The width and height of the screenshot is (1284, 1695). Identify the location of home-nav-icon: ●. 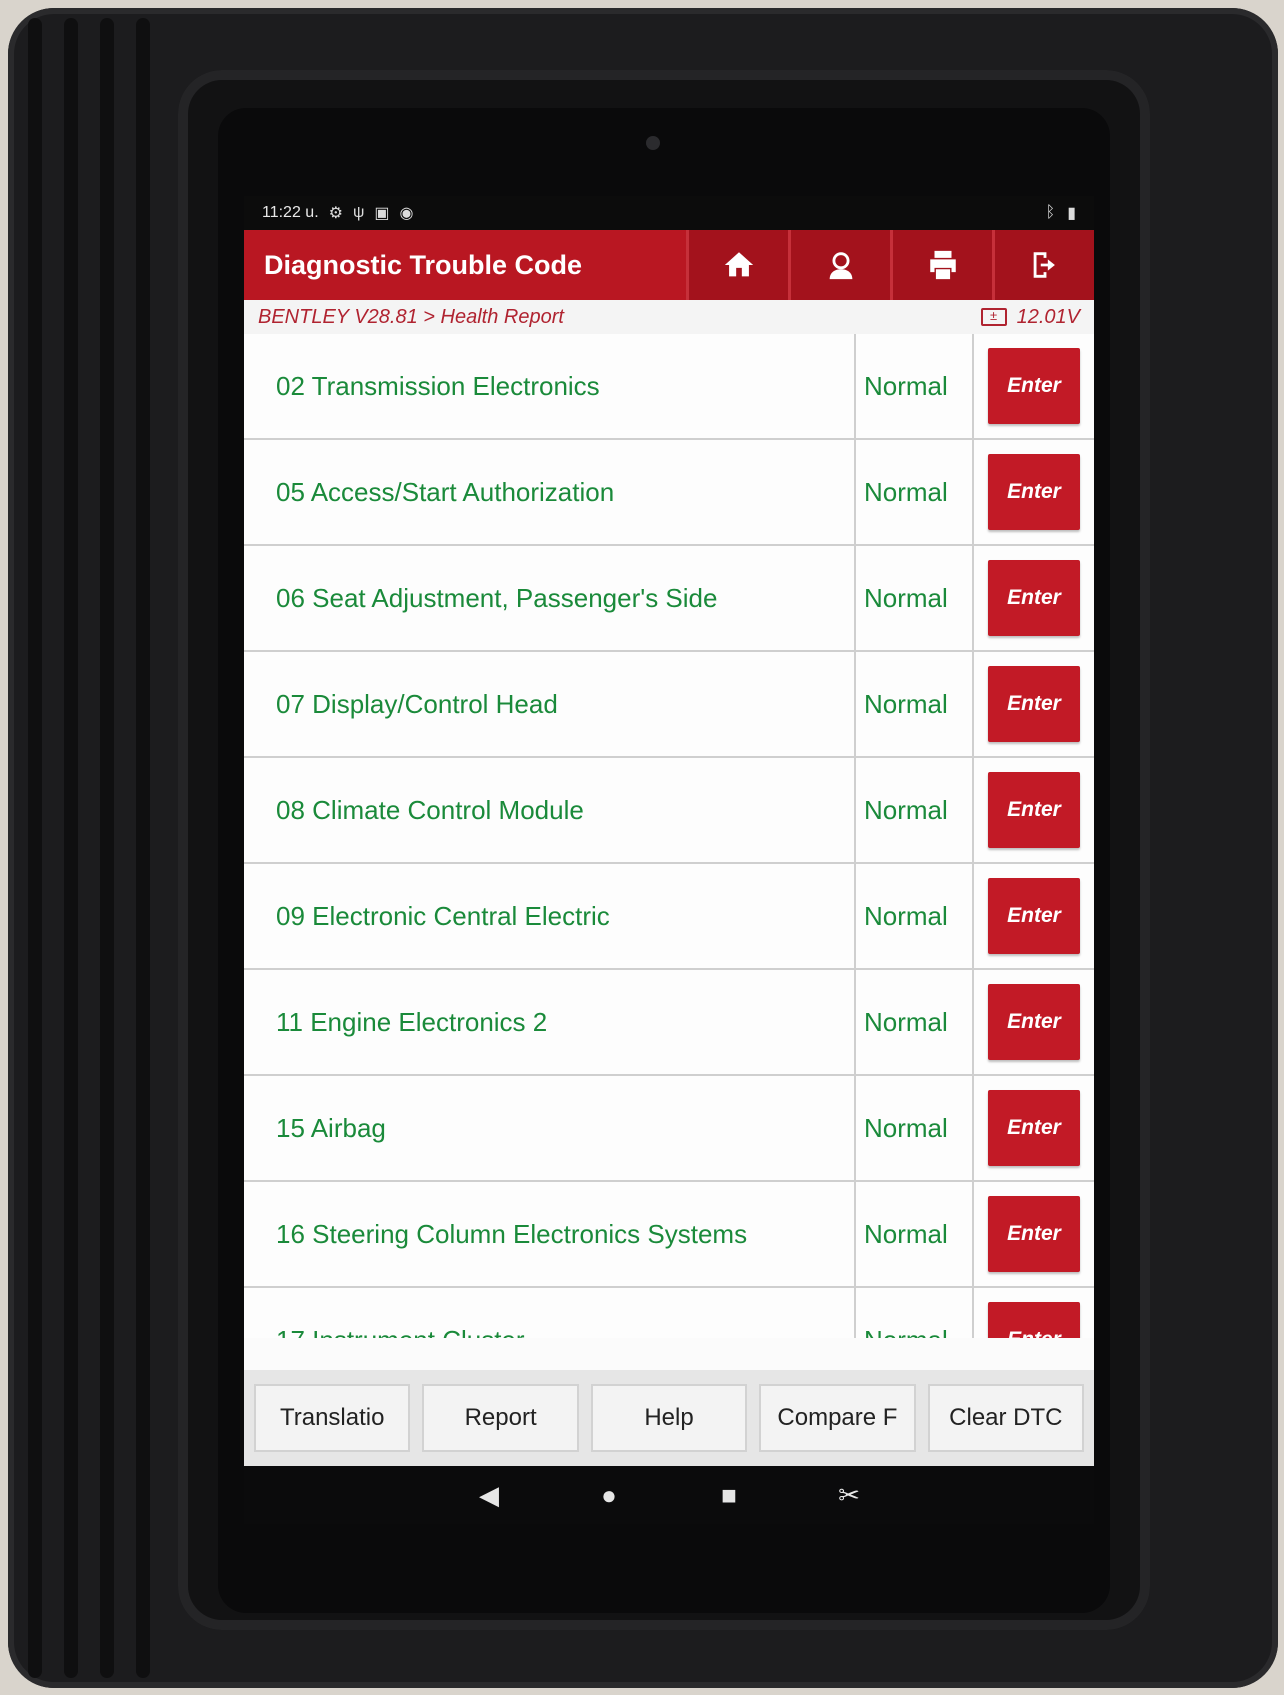
(609, 1495).